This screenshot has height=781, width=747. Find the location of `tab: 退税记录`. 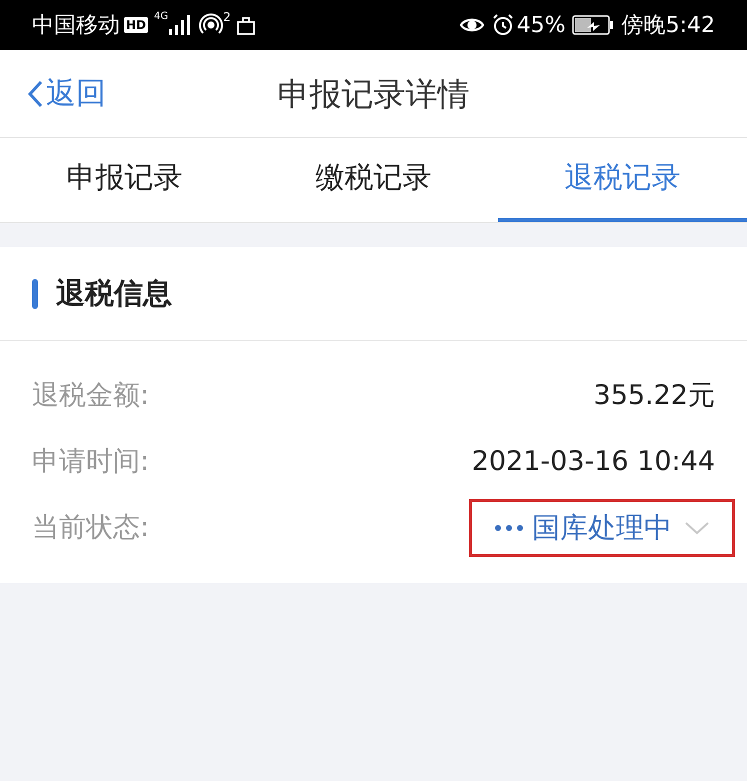

tab: 退税记录 is located at coordinates (622, 180).